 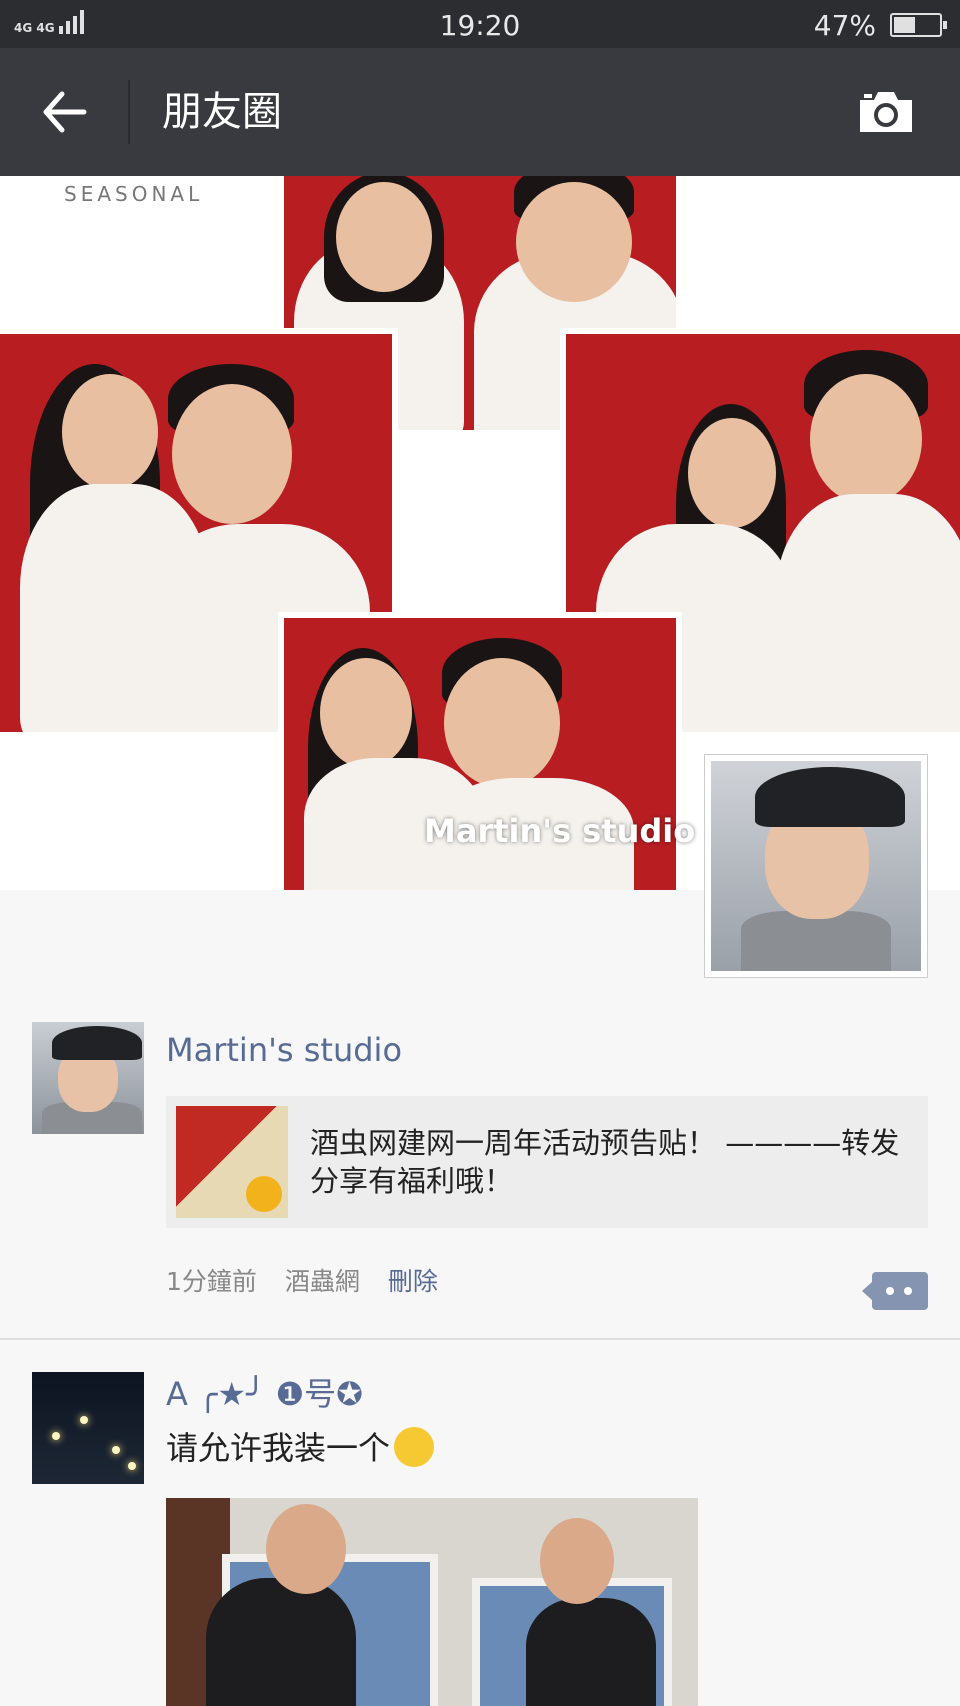 What do you see at coordinates (211, 1281) in the screenshot?
I see `post-time: 1分鐘前` at bounding box center [211, 1281].